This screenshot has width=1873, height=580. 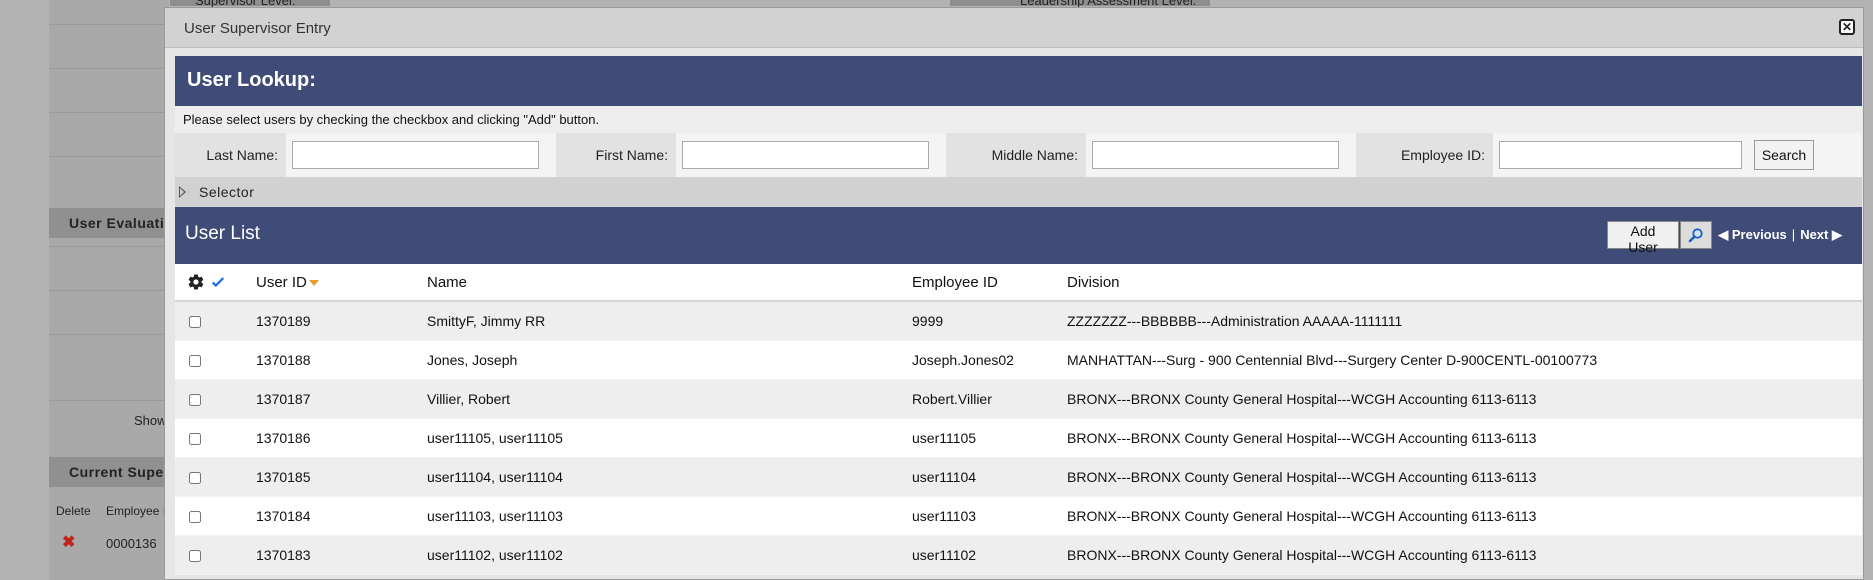 What do you see at coordinates (341, 321) in the screenshot?
I see `cell-user-id: 1370189` at bounding box center [341, 321].